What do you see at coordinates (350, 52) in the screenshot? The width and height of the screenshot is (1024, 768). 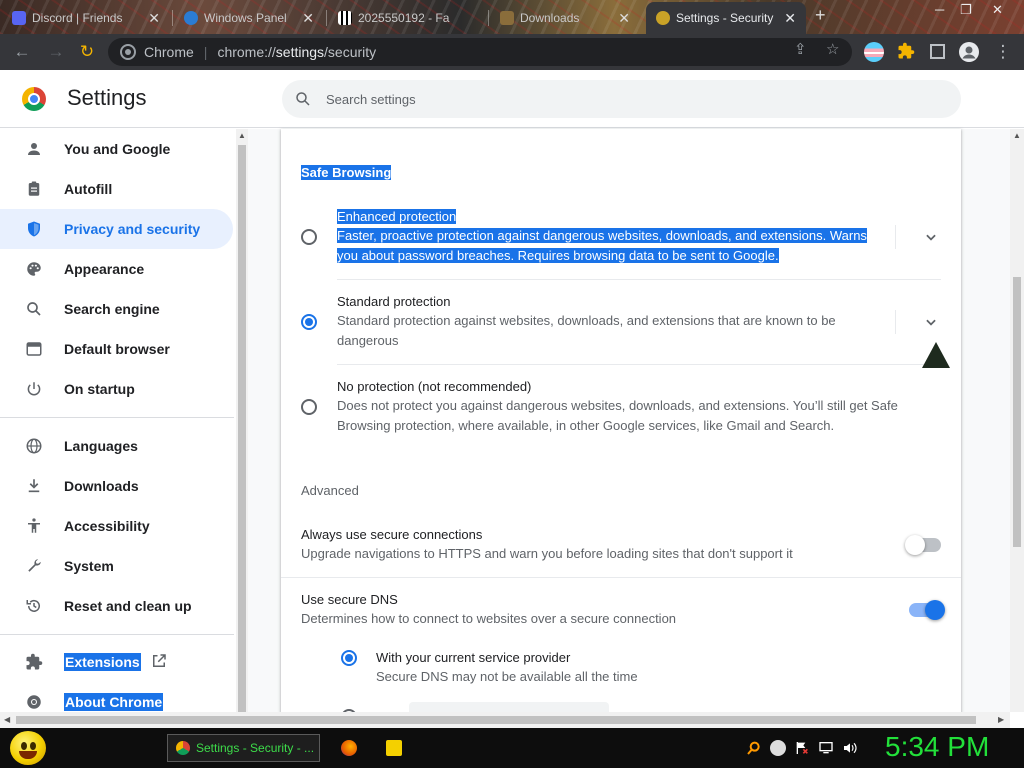 I see `url-path: /security` at bounding box center [350, 52].